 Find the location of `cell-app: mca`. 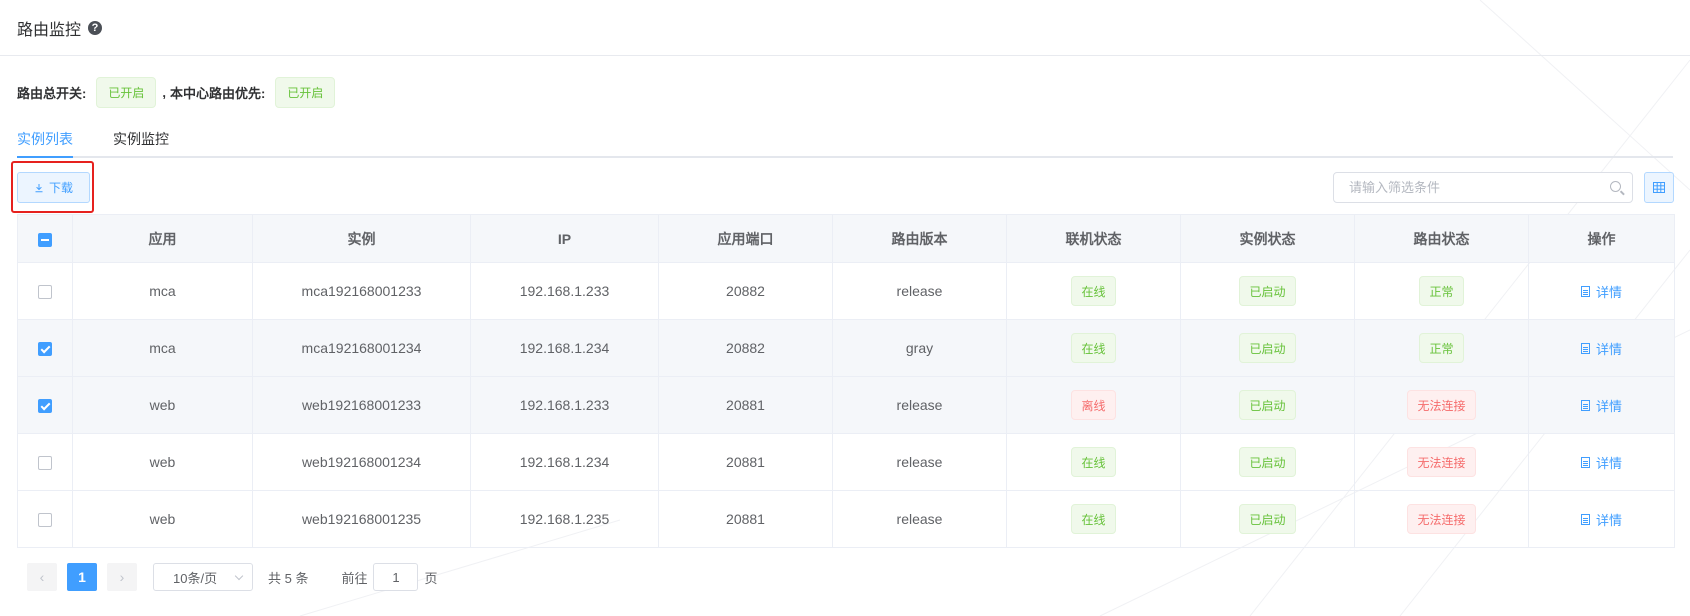

cell-app: mca is located at coordinates (162, 348).